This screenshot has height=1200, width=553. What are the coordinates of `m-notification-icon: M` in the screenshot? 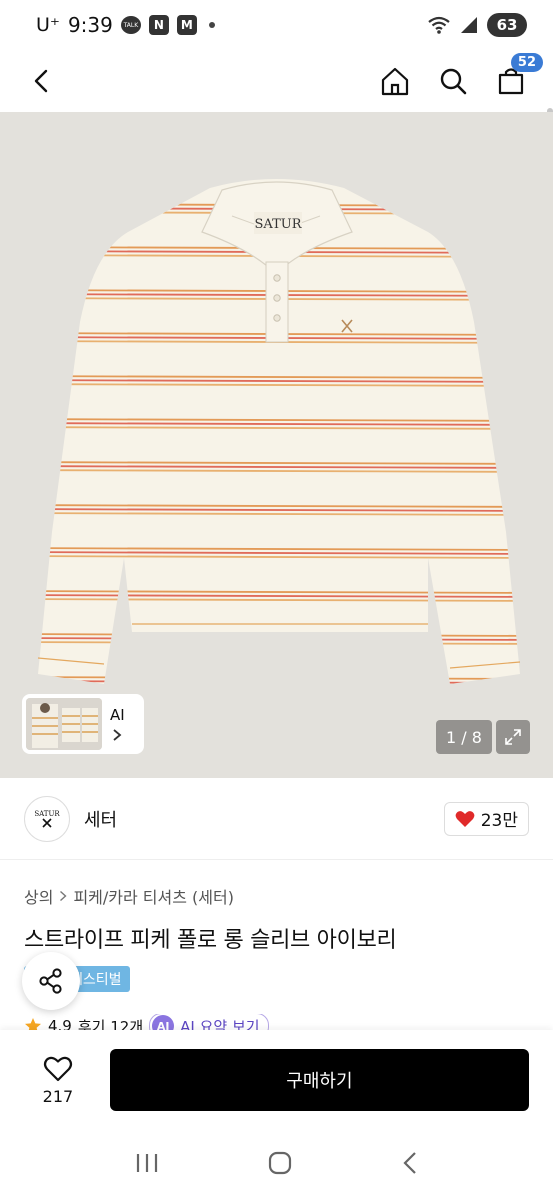 It's located at (186, 25).